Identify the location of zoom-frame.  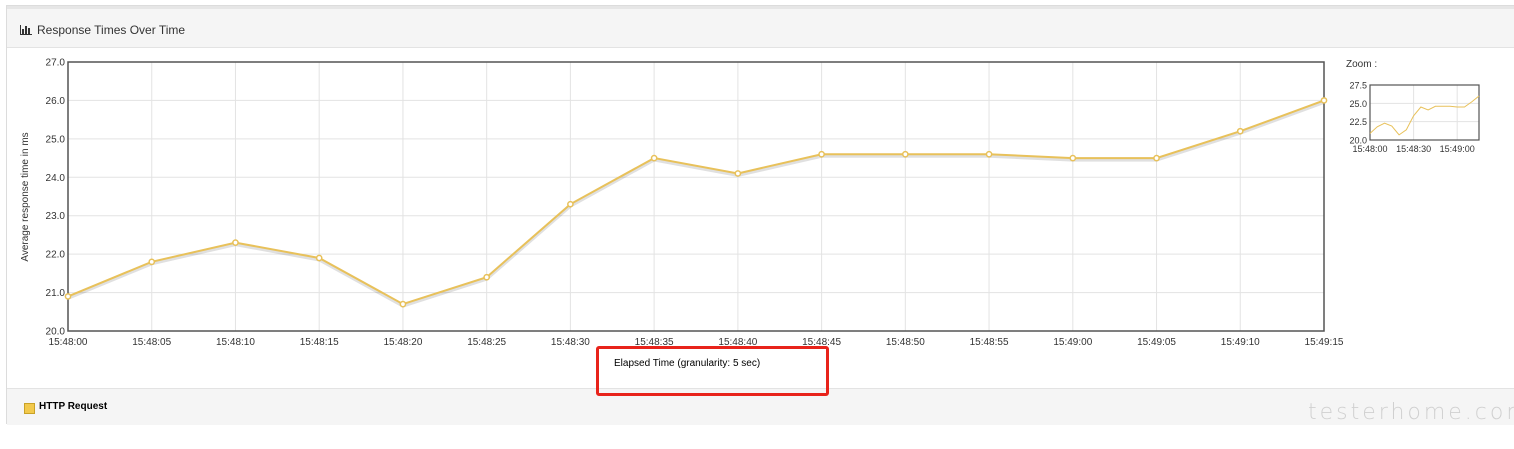
(1424, 112).